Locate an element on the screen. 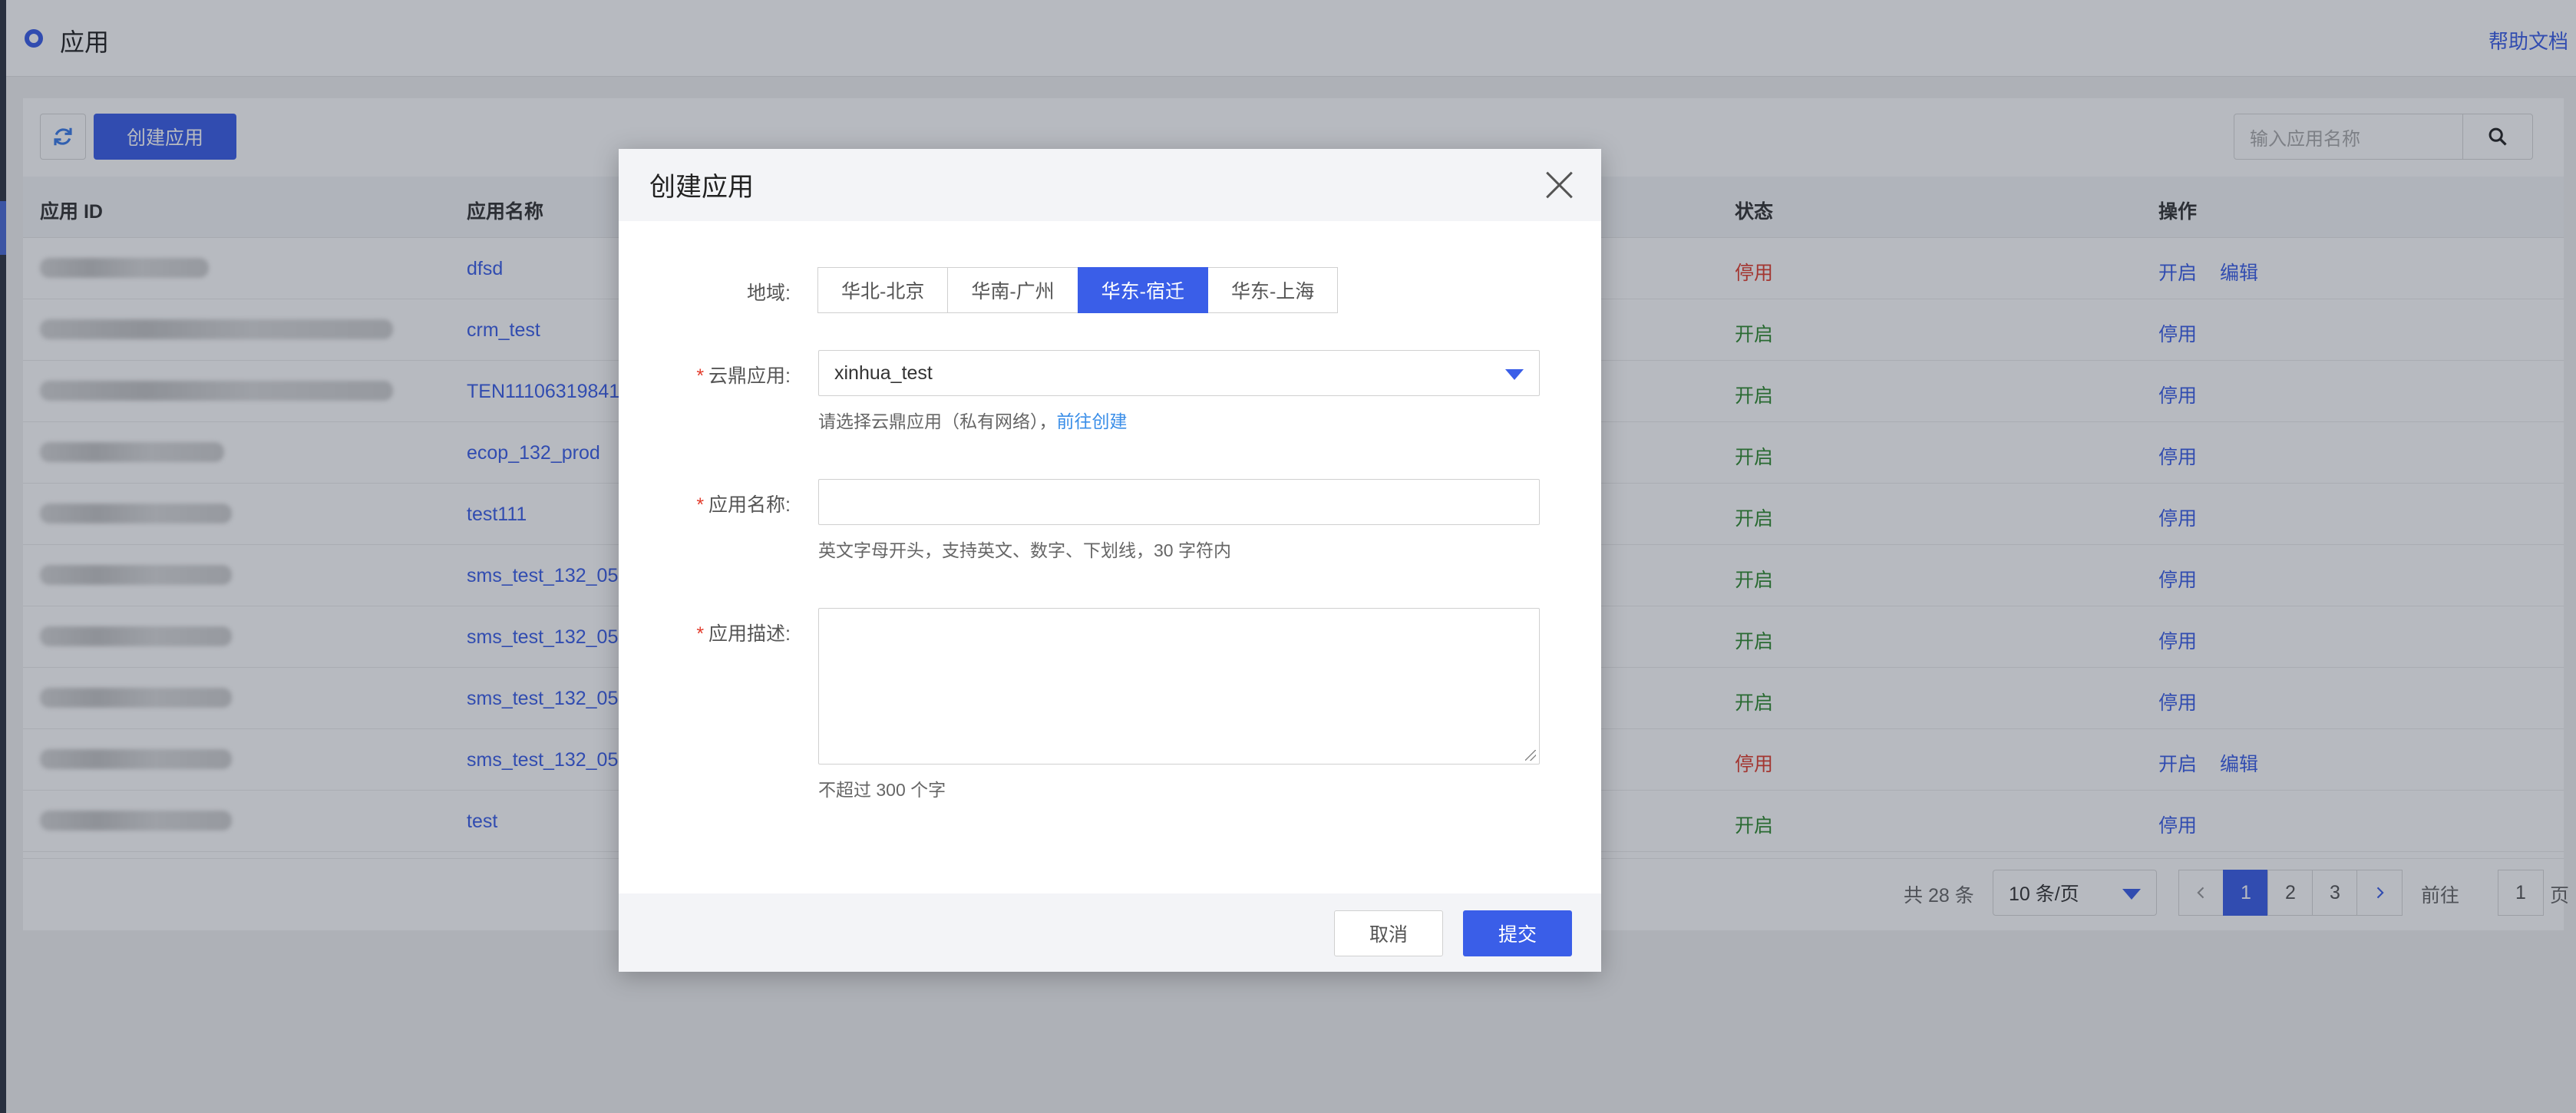  app-name-hint: 英文字母开头，支持英文、数字、下划线，30 字符内 is located at coordinates (1024, 550).